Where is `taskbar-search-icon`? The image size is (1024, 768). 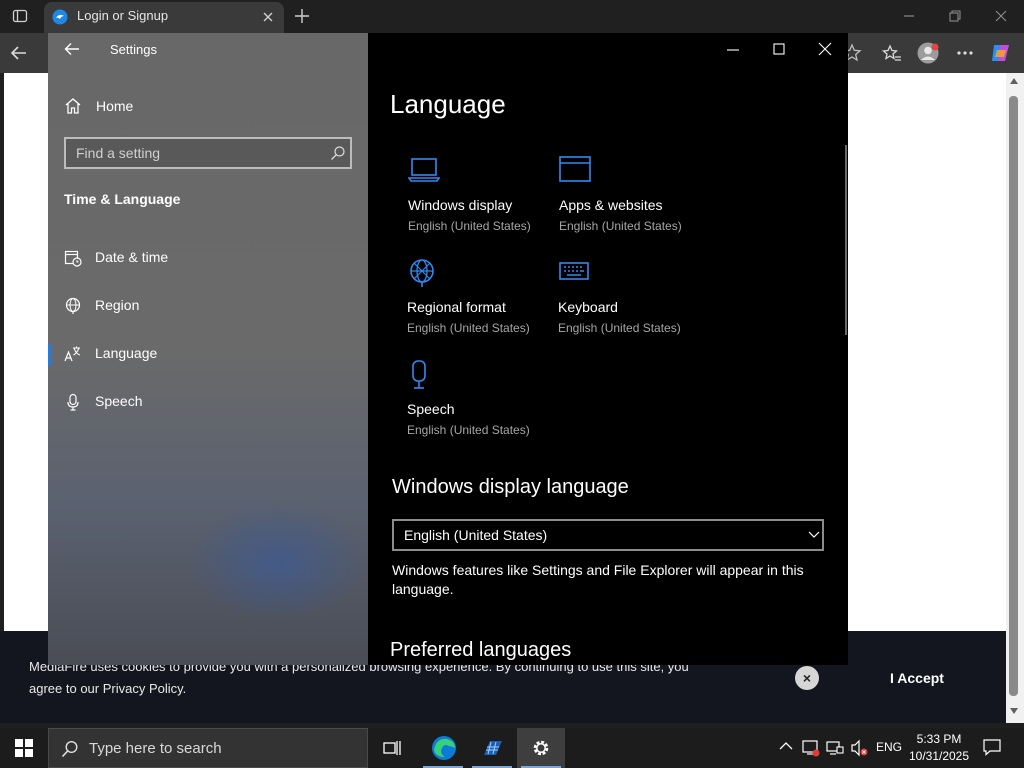
taskbar-search-icon is located at coordinates (70, 749).